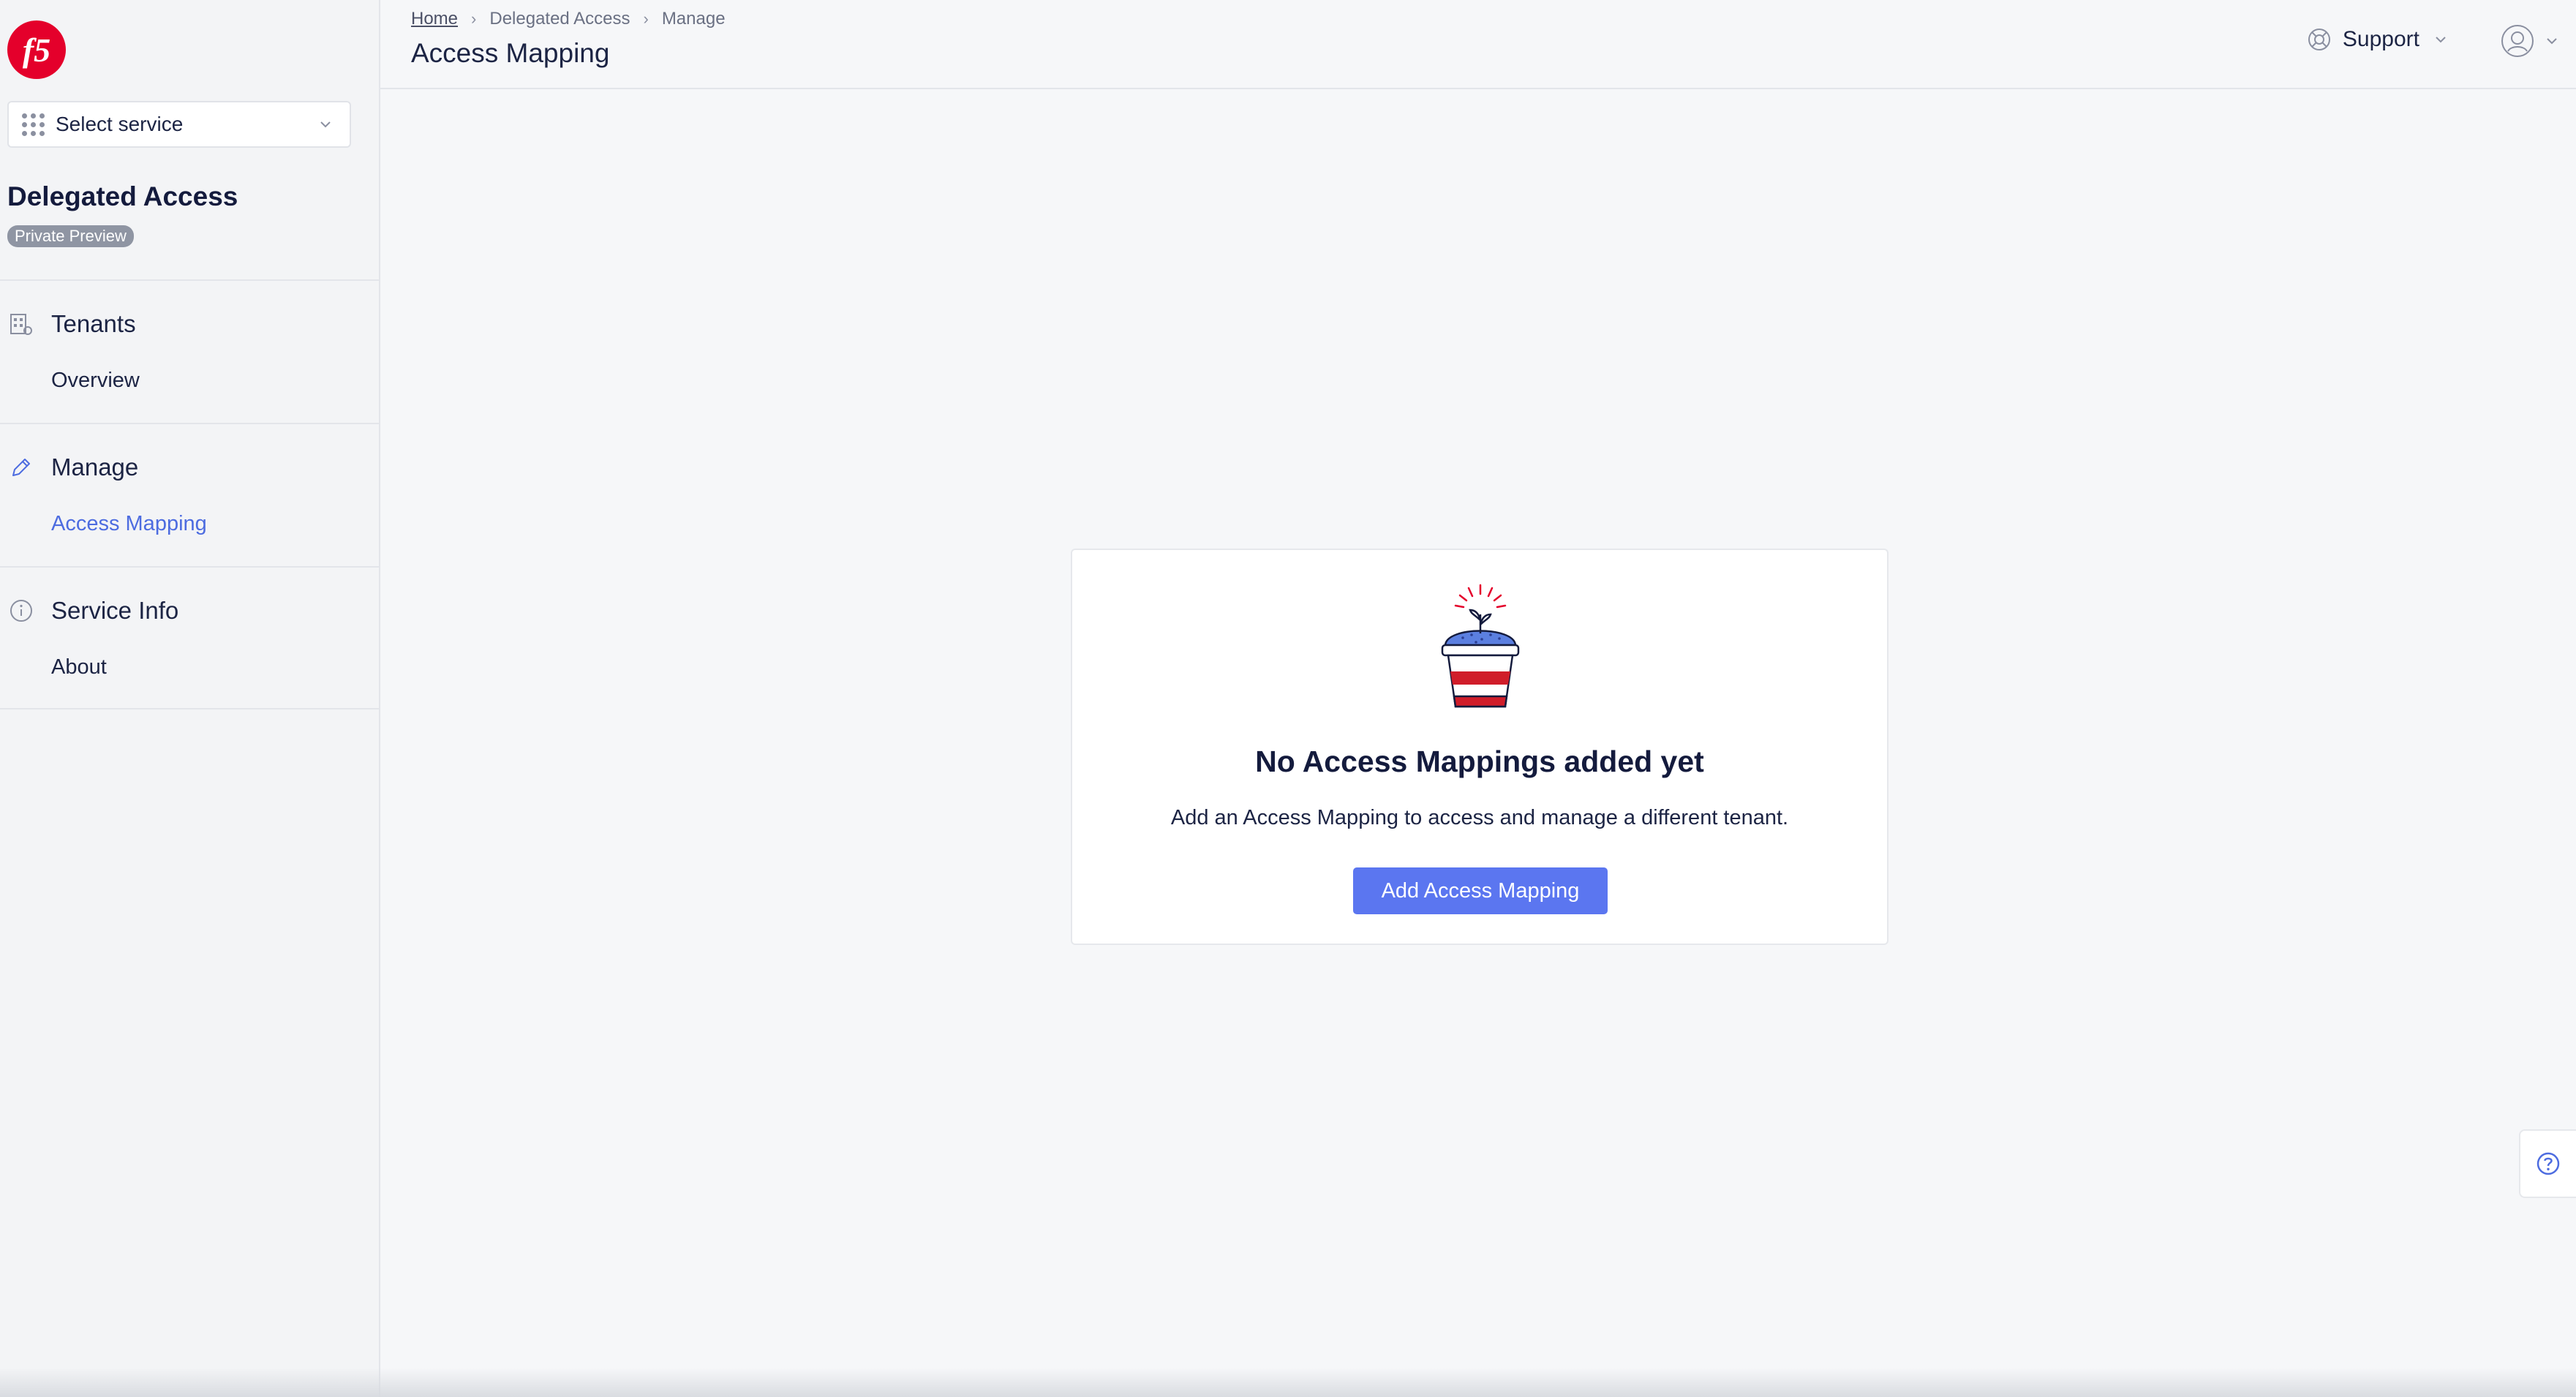 The width and height of the screenshot is (2576, 1397). What do you see at coordinates (21, 611) in the screenshot?
I see `info-icon` at bounding box center [21, 611].